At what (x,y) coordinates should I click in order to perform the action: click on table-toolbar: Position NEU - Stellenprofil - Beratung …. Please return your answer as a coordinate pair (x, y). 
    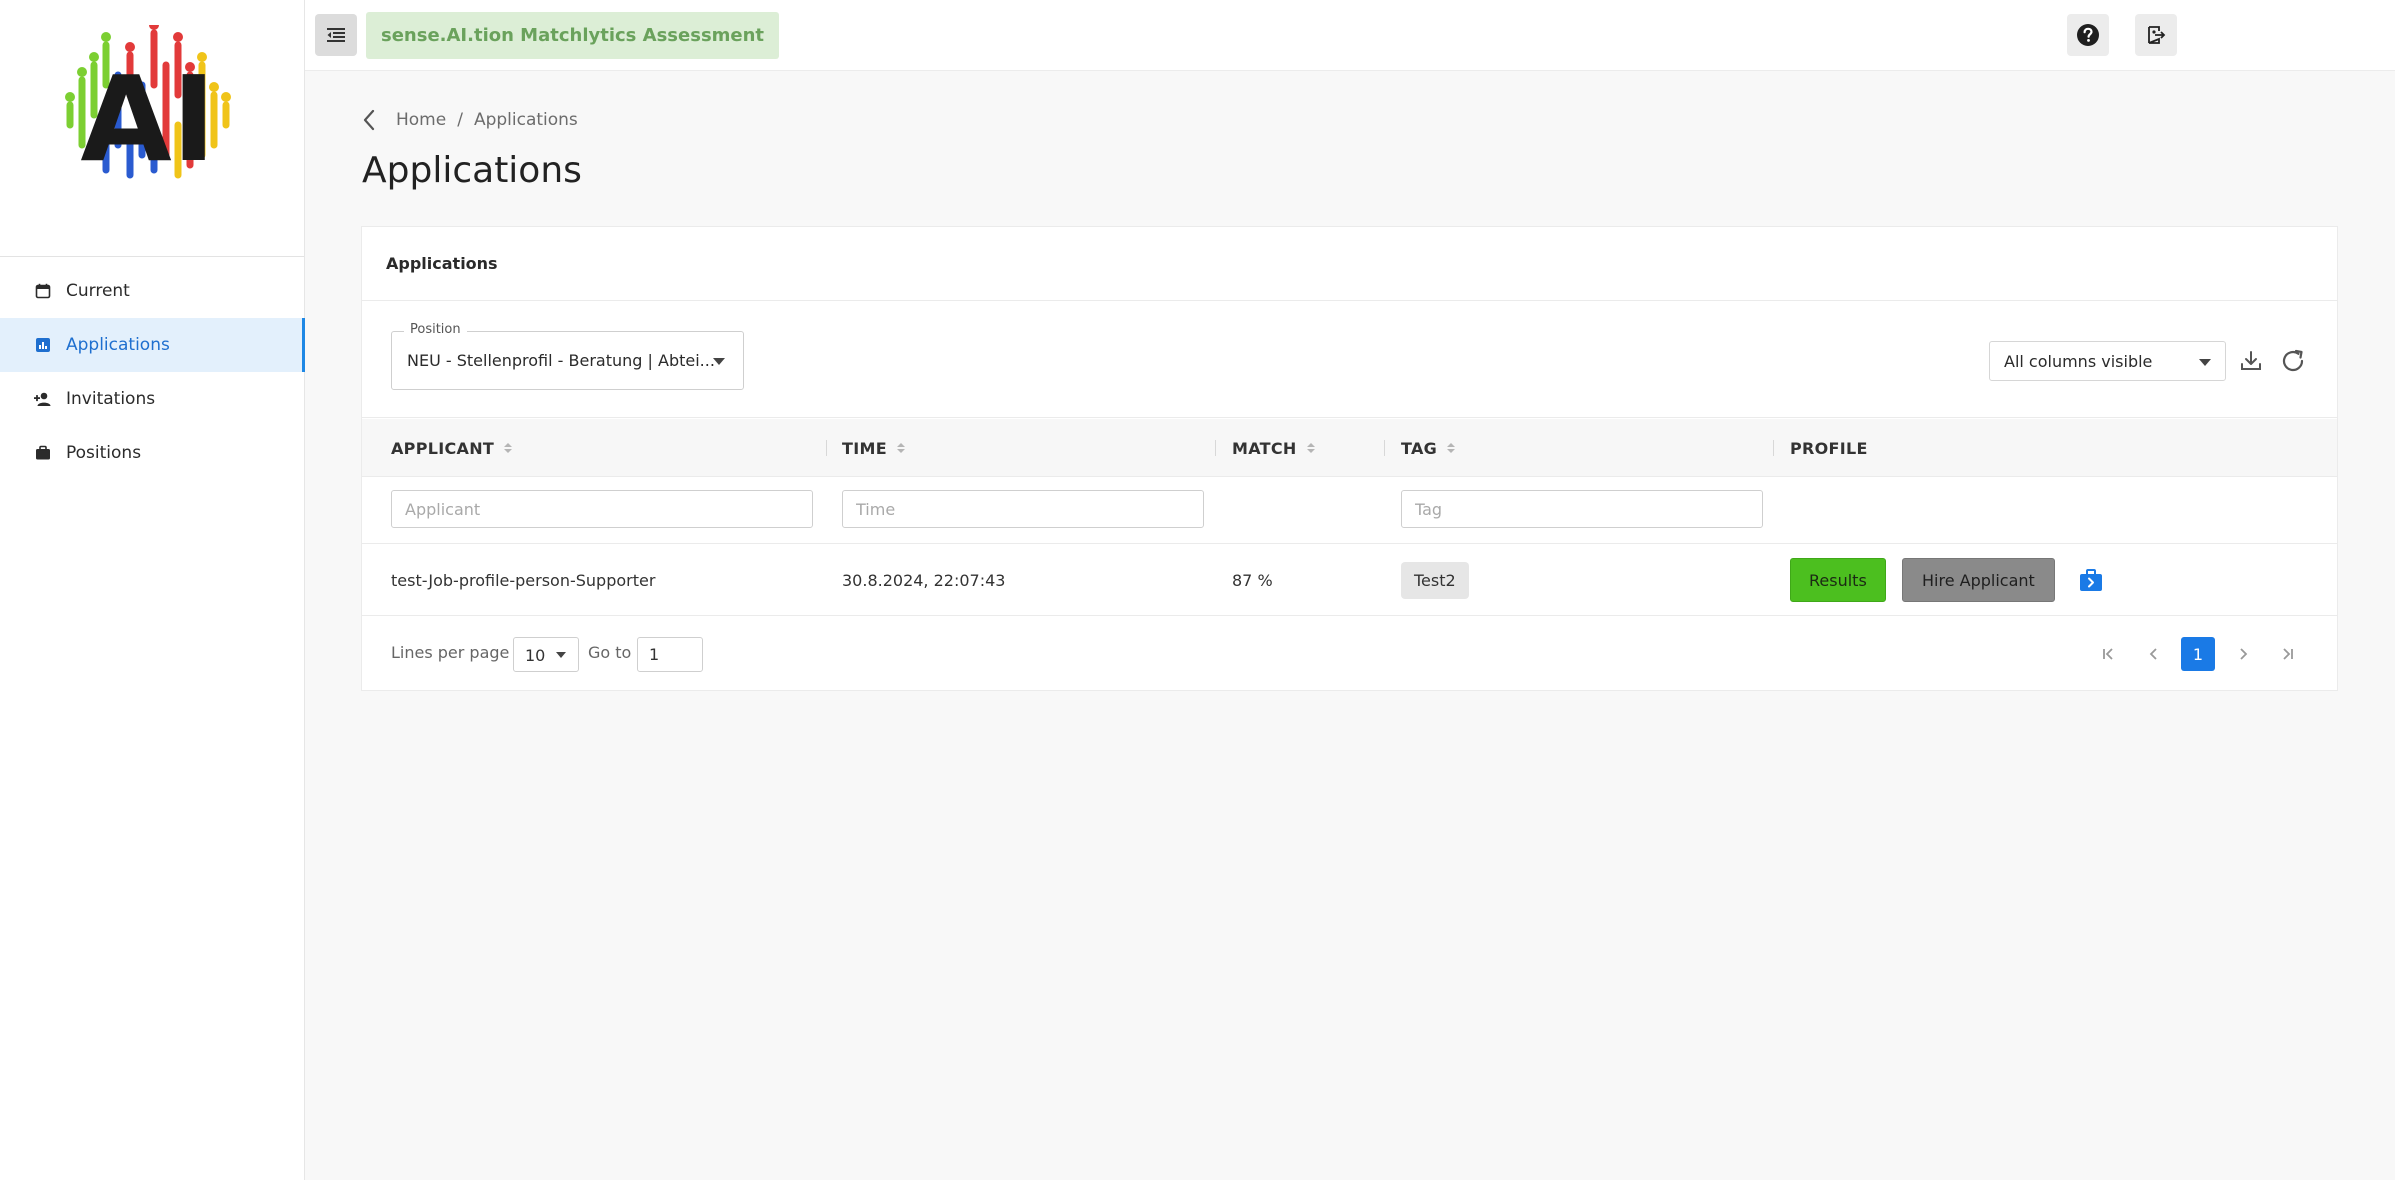
    Looking at the image, I should click on (1349, 359).